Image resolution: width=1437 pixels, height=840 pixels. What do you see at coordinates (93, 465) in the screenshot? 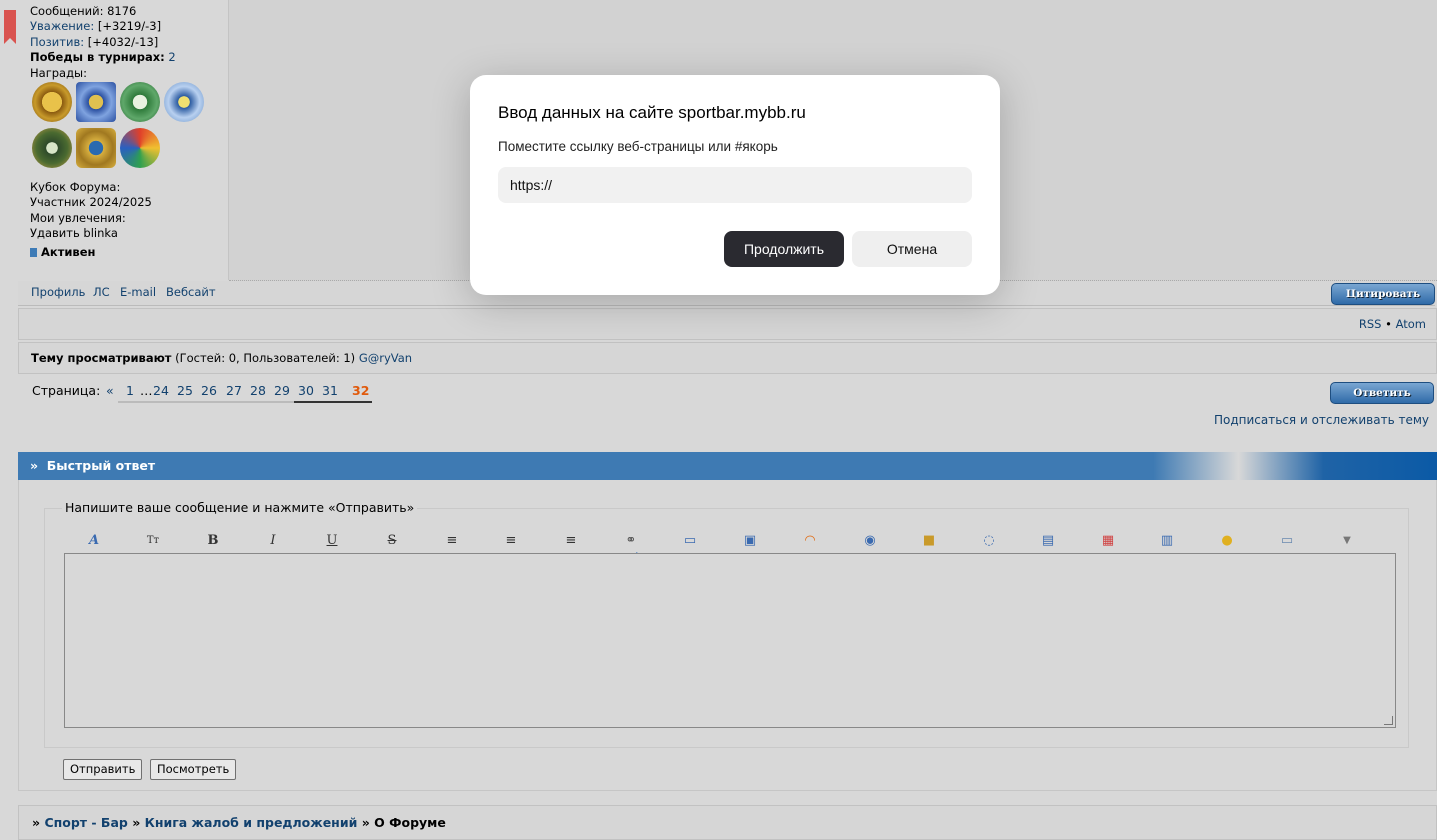
I see `quick-reply-title: » Быстрый ответ` at bounding box center [93, 465].